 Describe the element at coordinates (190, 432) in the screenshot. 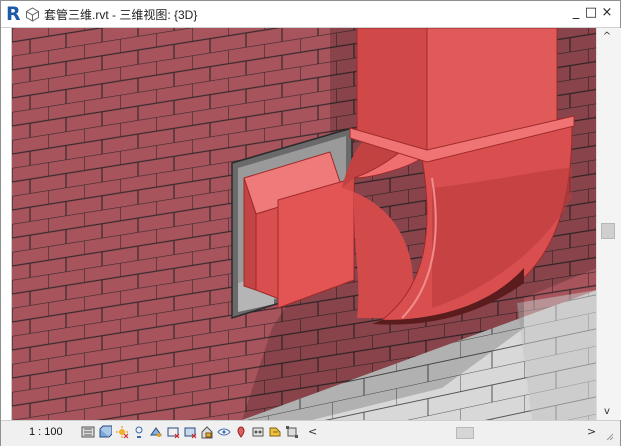

I see `show-crop-icon` at that location.